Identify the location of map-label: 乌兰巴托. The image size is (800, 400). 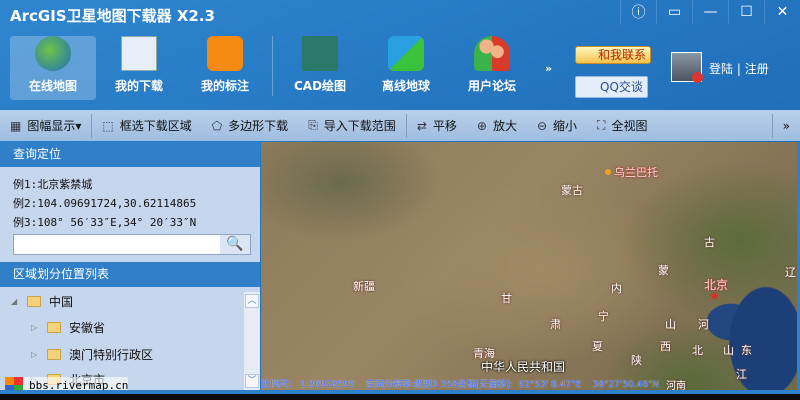
(636, 172).